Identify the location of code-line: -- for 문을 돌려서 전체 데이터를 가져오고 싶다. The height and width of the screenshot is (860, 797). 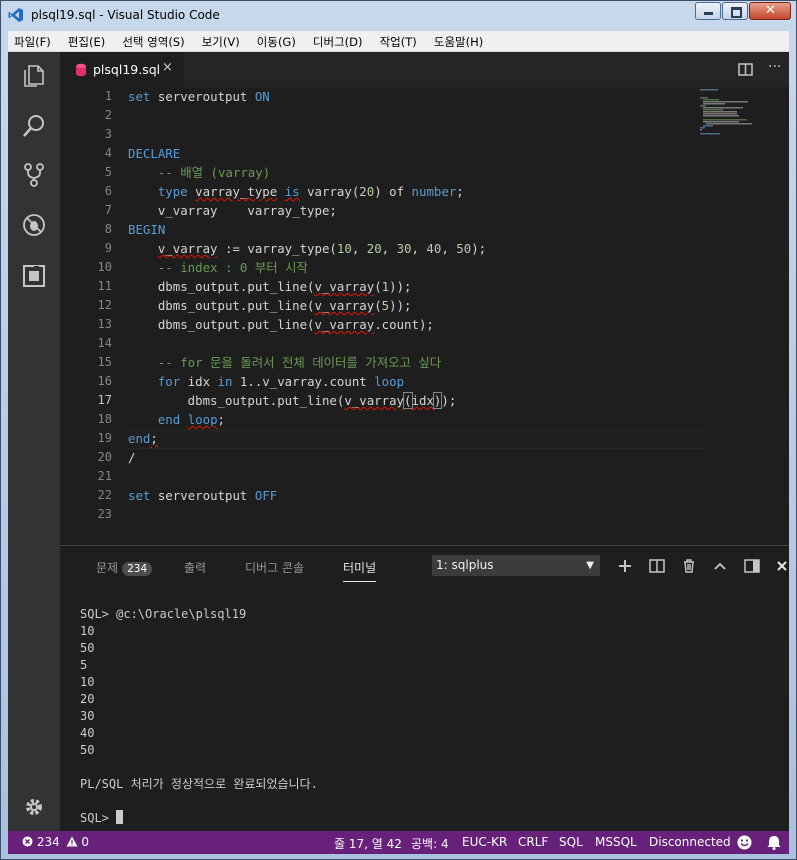
(299, 362).